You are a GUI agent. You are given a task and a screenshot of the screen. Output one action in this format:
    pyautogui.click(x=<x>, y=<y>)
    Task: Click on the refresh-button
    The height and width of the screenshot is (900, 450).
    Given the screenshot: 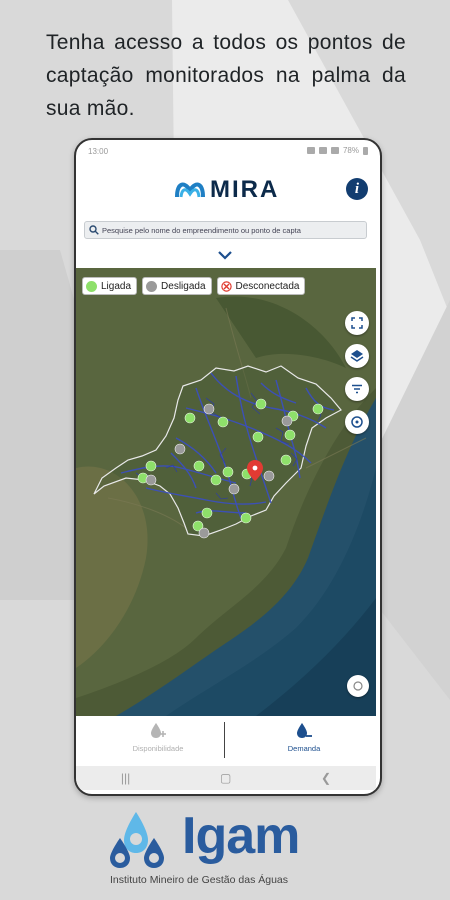 What is the action you would take?
    pyautogui.click(x=357, y=422)
    